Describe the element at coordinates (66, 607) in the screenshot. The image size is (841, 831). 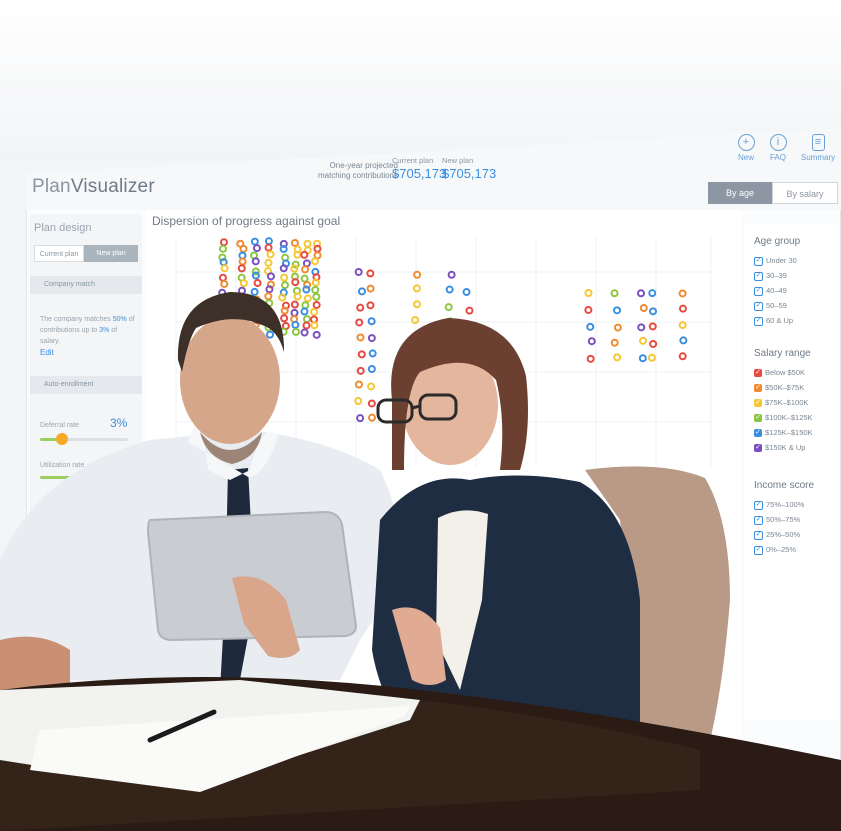
I see `utilization-slider-2-fill` at that location.